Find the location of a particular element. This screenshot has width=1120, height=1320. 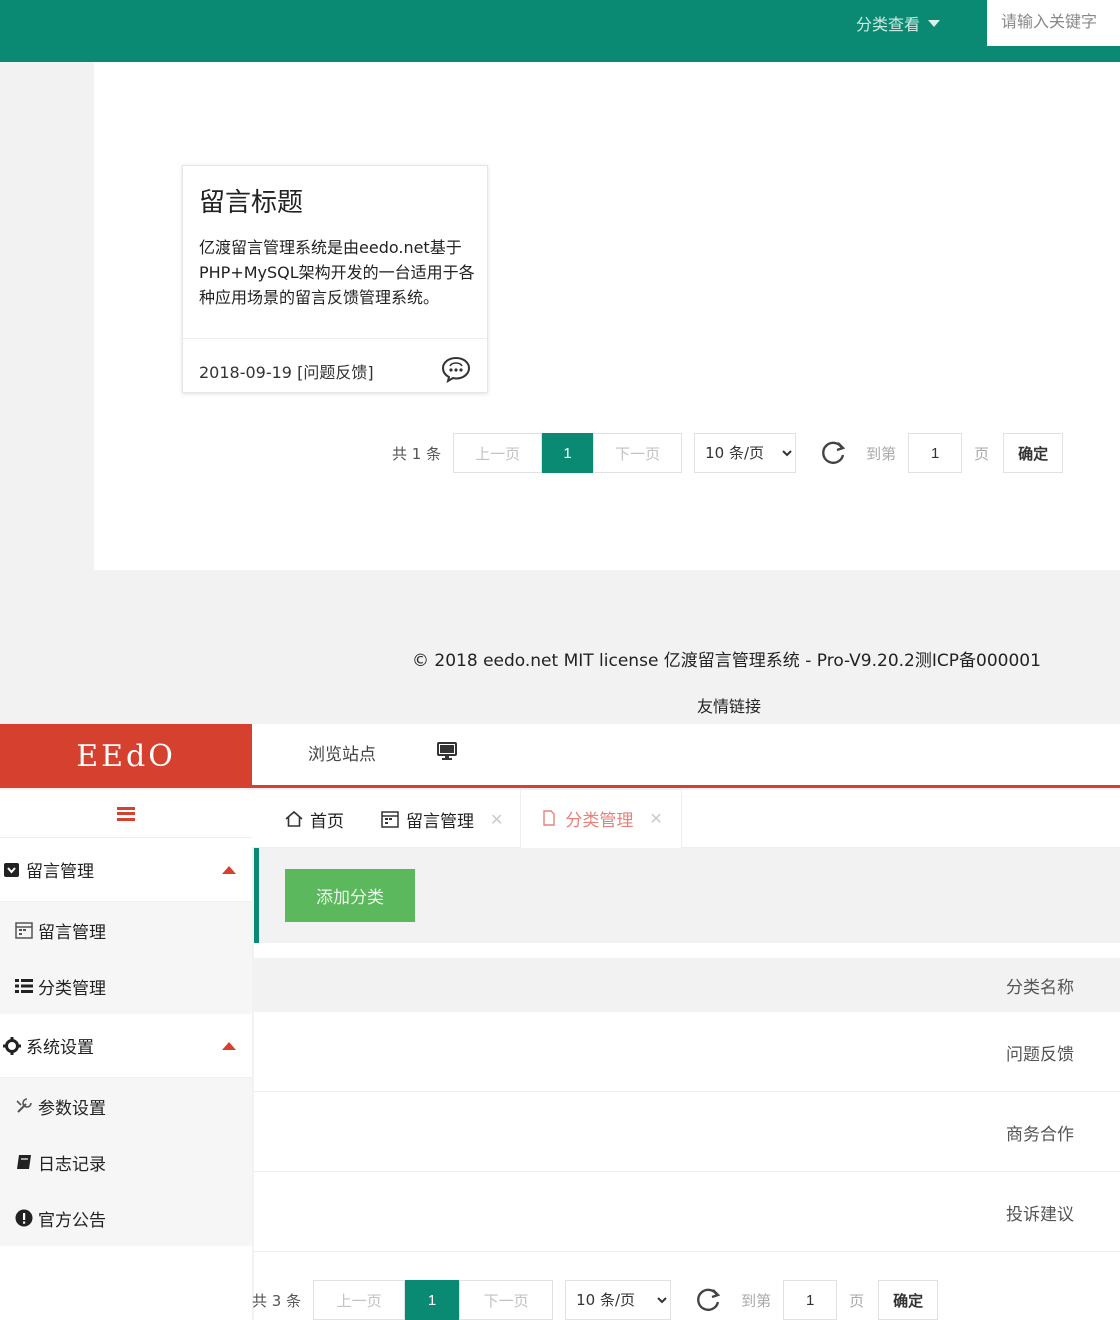

info-icon is located at coordinates (24, 1218).